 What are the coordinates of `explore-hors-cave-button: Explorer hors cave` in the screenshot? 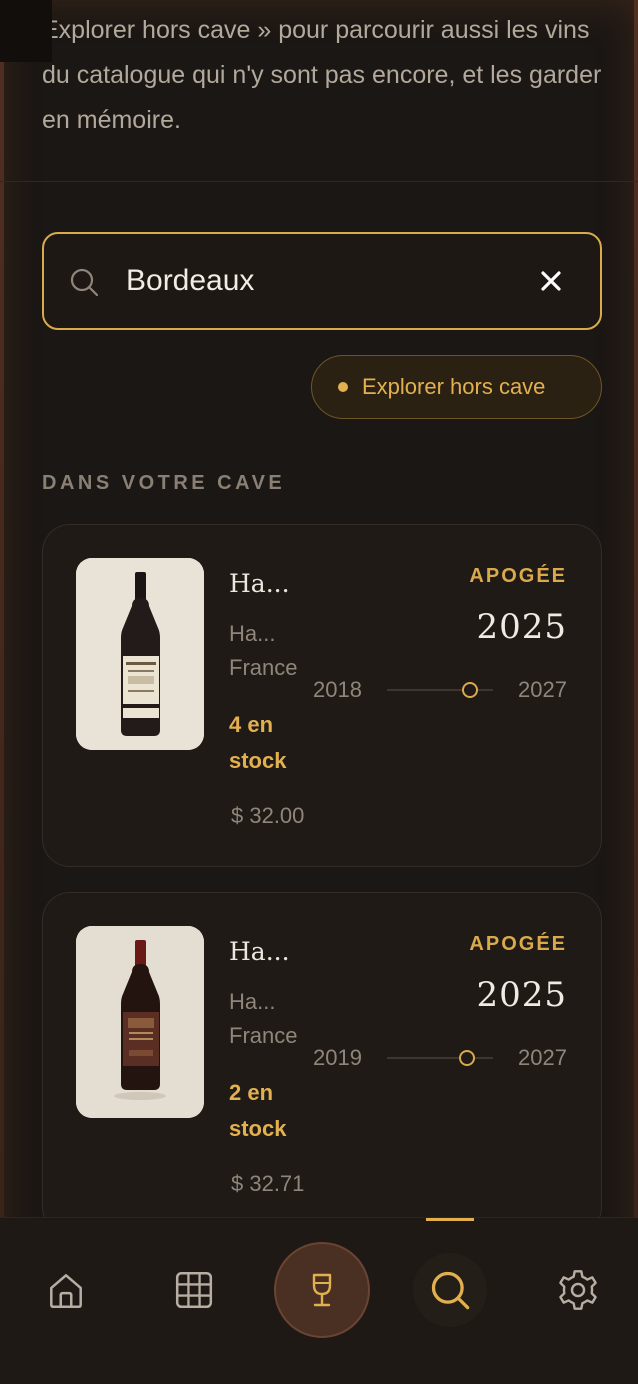 It's located at (456, 387).